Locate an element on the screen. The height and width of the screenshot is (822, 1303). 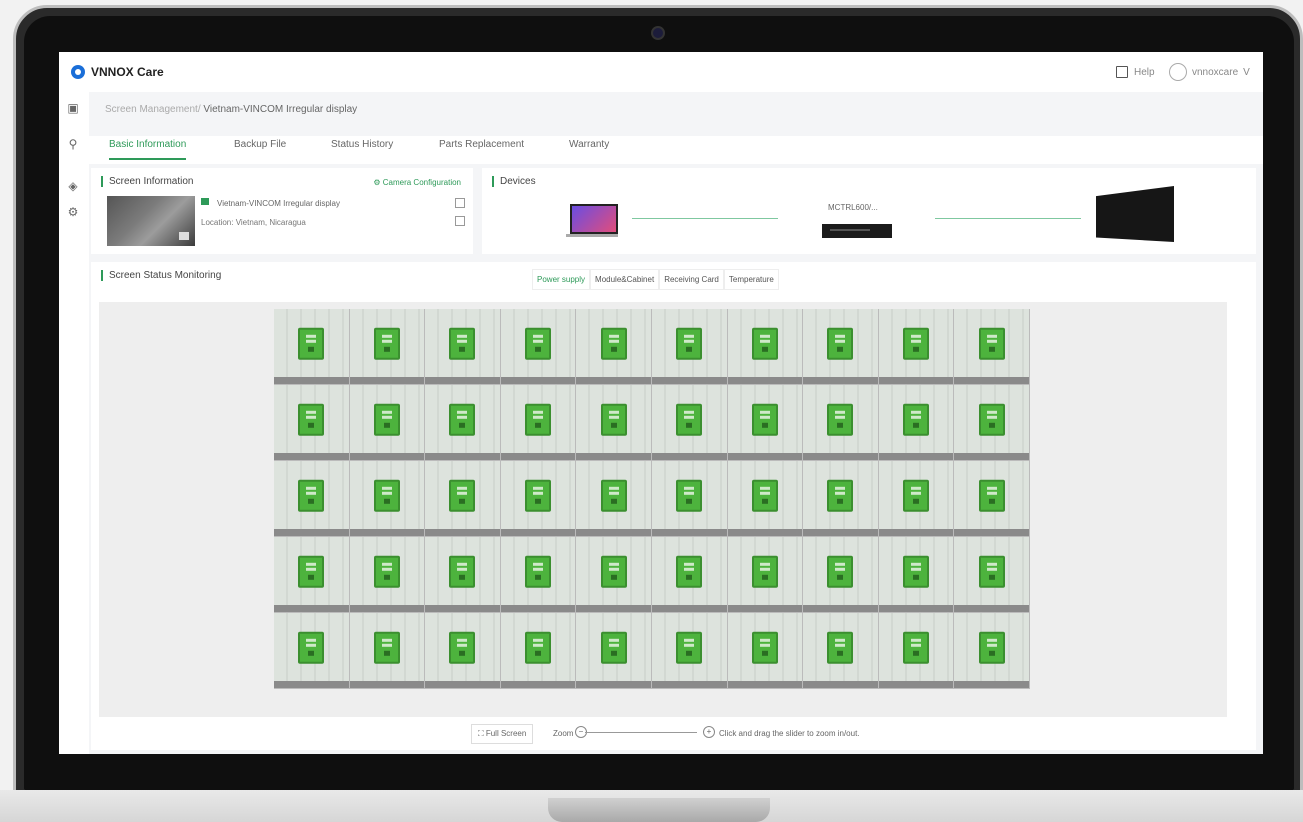
connection-line is located at coordinates (1008, 218).